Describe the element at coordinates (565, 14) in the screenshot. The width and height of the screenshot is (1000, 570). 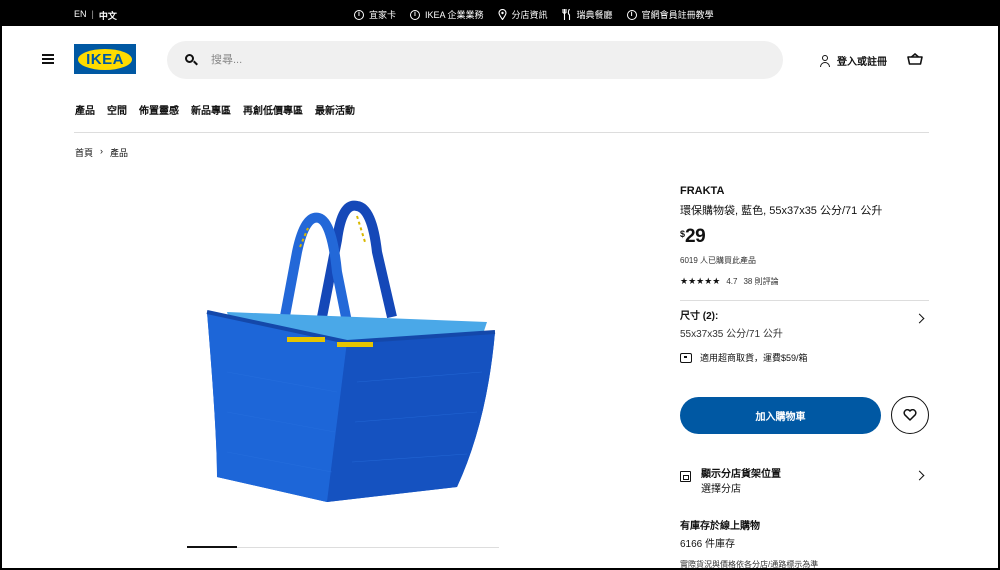
I see `fork-knife-icon` at that location.